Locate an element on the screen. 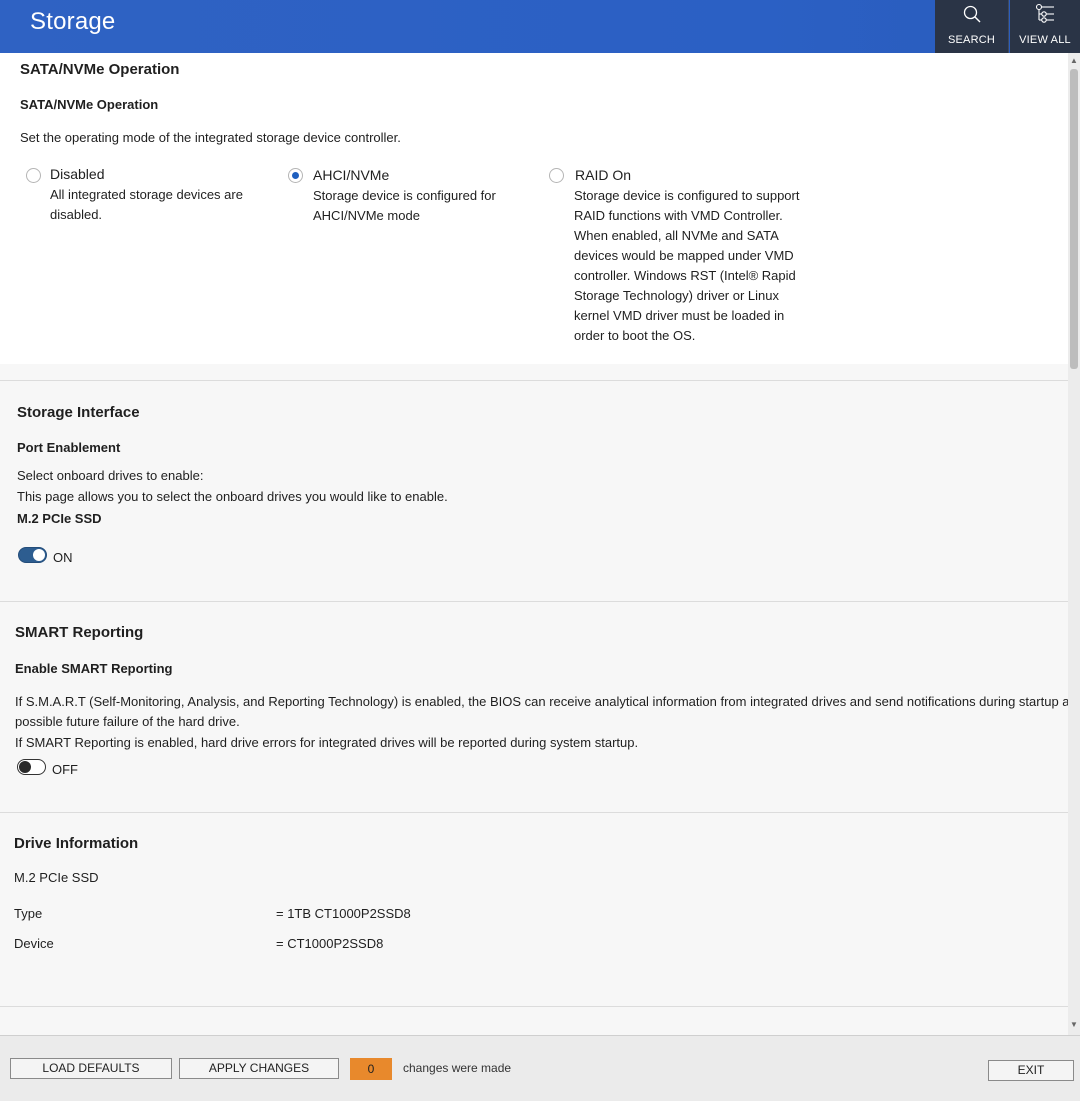 The width and height of the screenshot is (1080, 1101). load-defaults-button: LOAD DEFAULTS is located at coordinates (91, 1068).